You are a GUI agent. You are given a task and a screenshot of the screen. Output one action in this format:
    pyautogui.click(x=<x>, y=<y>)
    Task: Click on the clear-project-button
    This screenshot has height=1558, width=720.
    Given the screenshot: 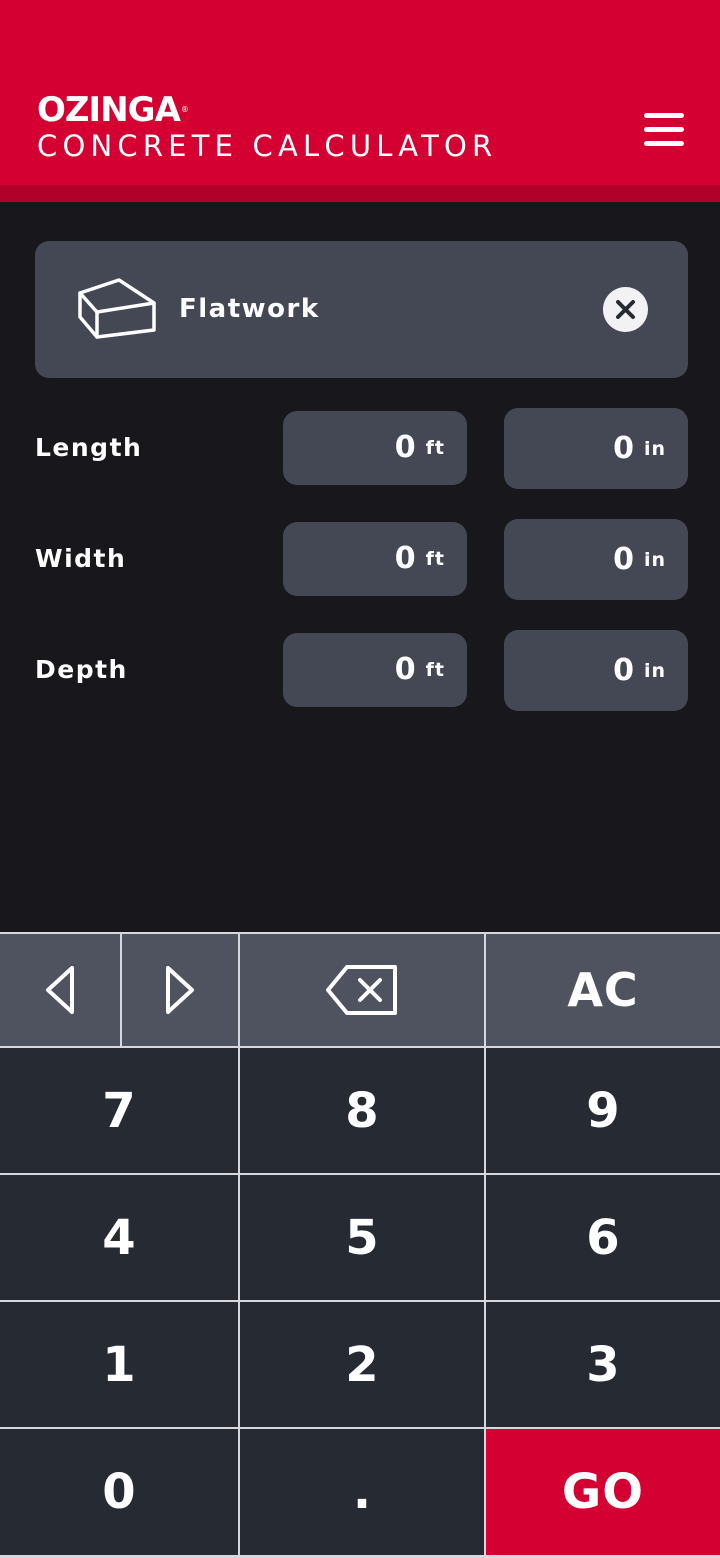 What is the action you would take?
    pyautogui.click(x=625, y=309)
    